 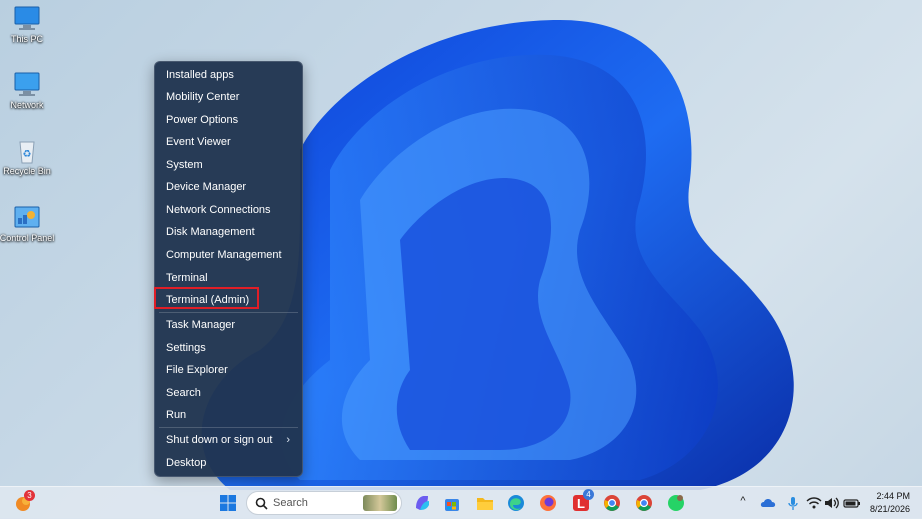 I want to click on highlight-box, so click(x=206, y=298).